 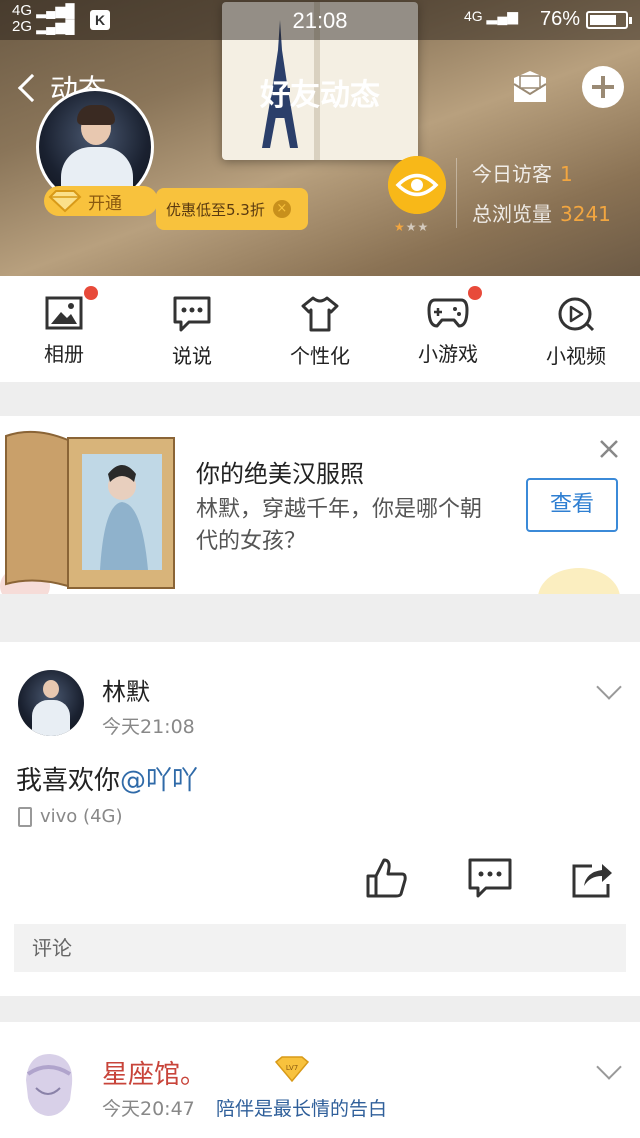 I want to click on share-icon, so click(x=592, y=878).